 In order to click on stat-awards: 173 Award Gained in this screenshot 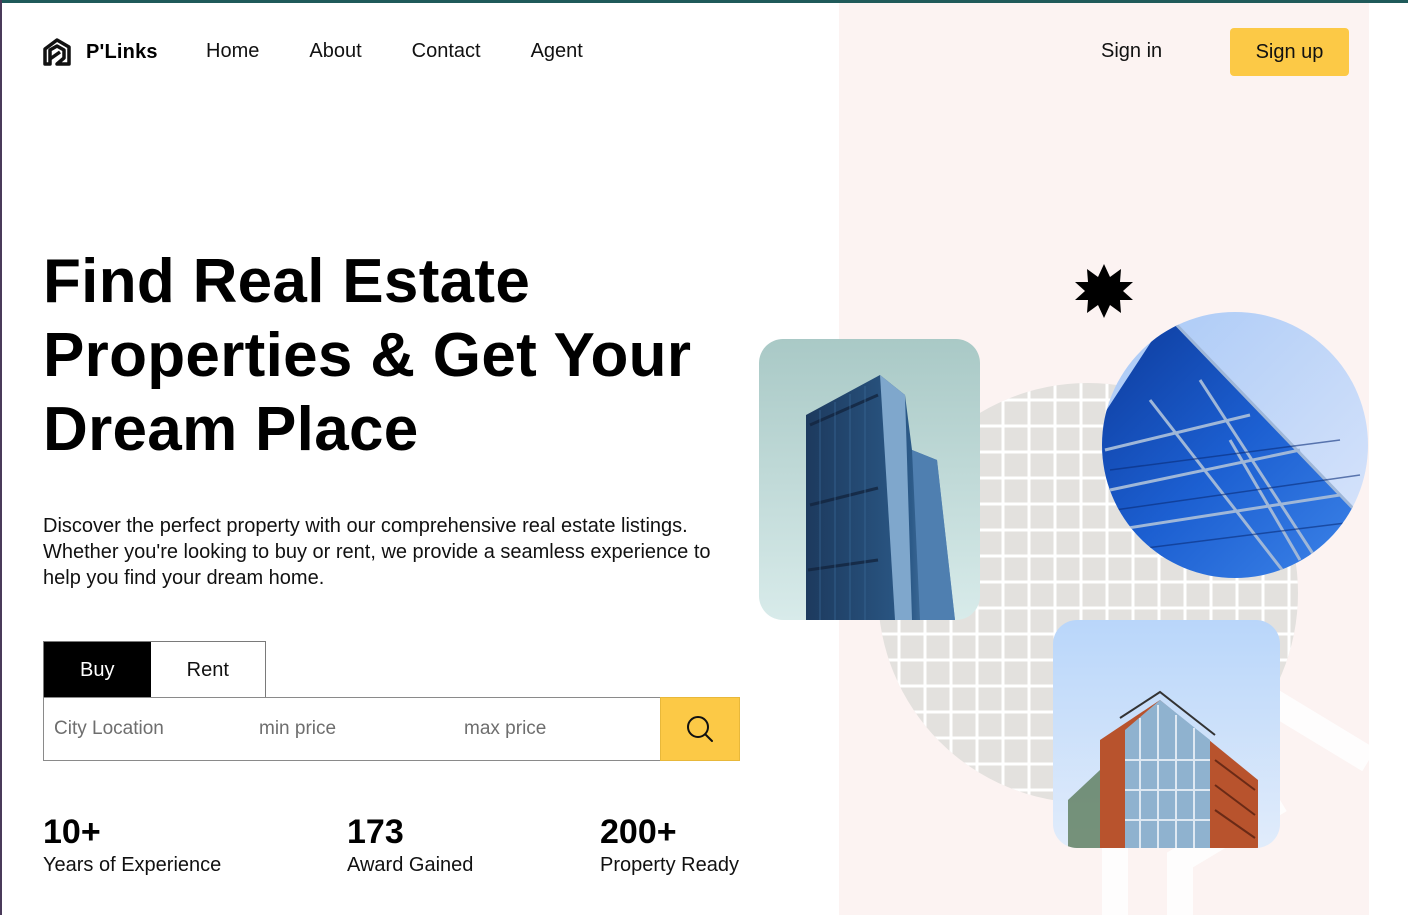, I will do `click(410, 844)`.